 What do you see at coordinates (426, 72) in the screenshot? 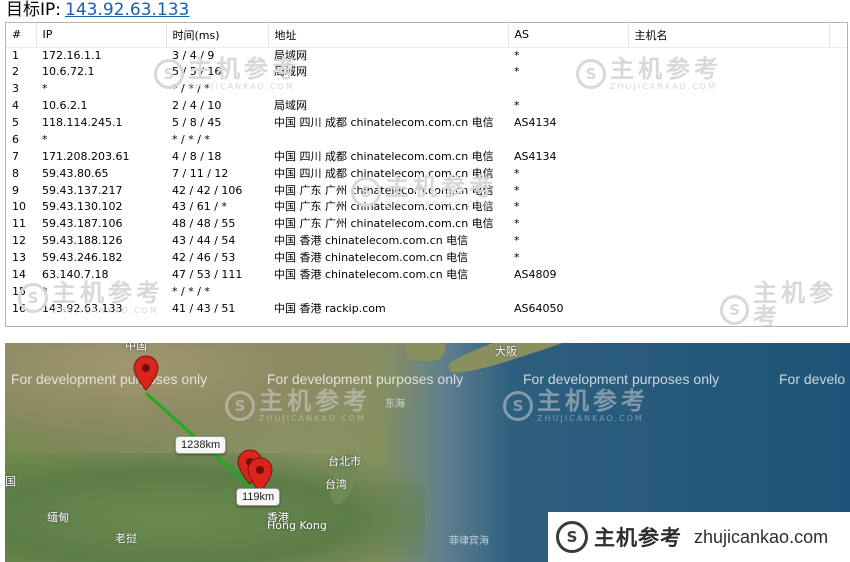
I see `table-row: 2 10.6.72.1 5 / 5 / 16 局域网 *` at bounding box center [426, 72].